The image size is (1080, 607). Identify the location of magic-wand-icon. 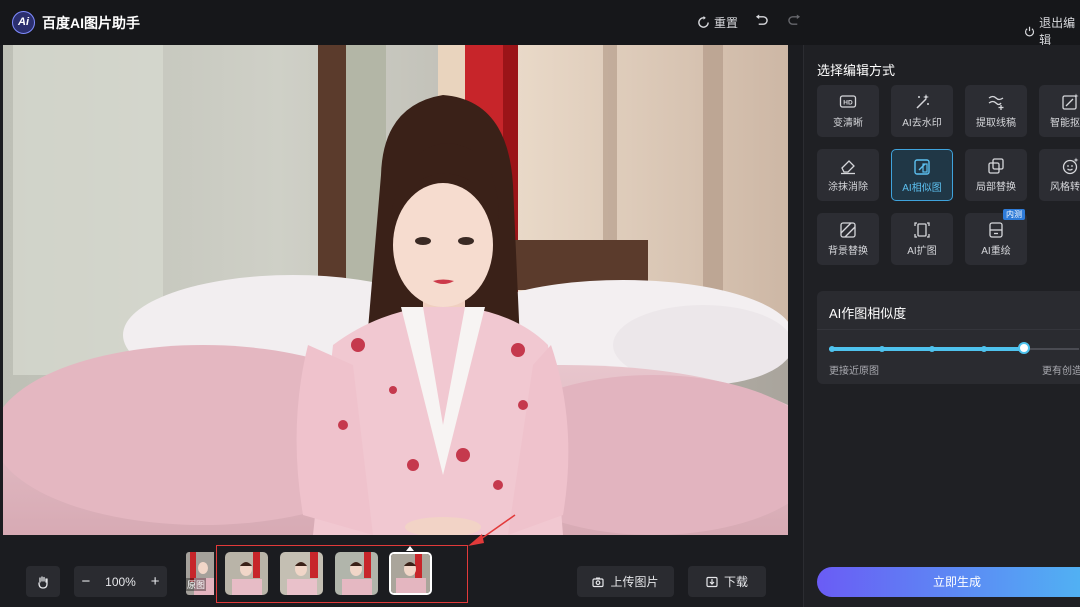
(922, 101).